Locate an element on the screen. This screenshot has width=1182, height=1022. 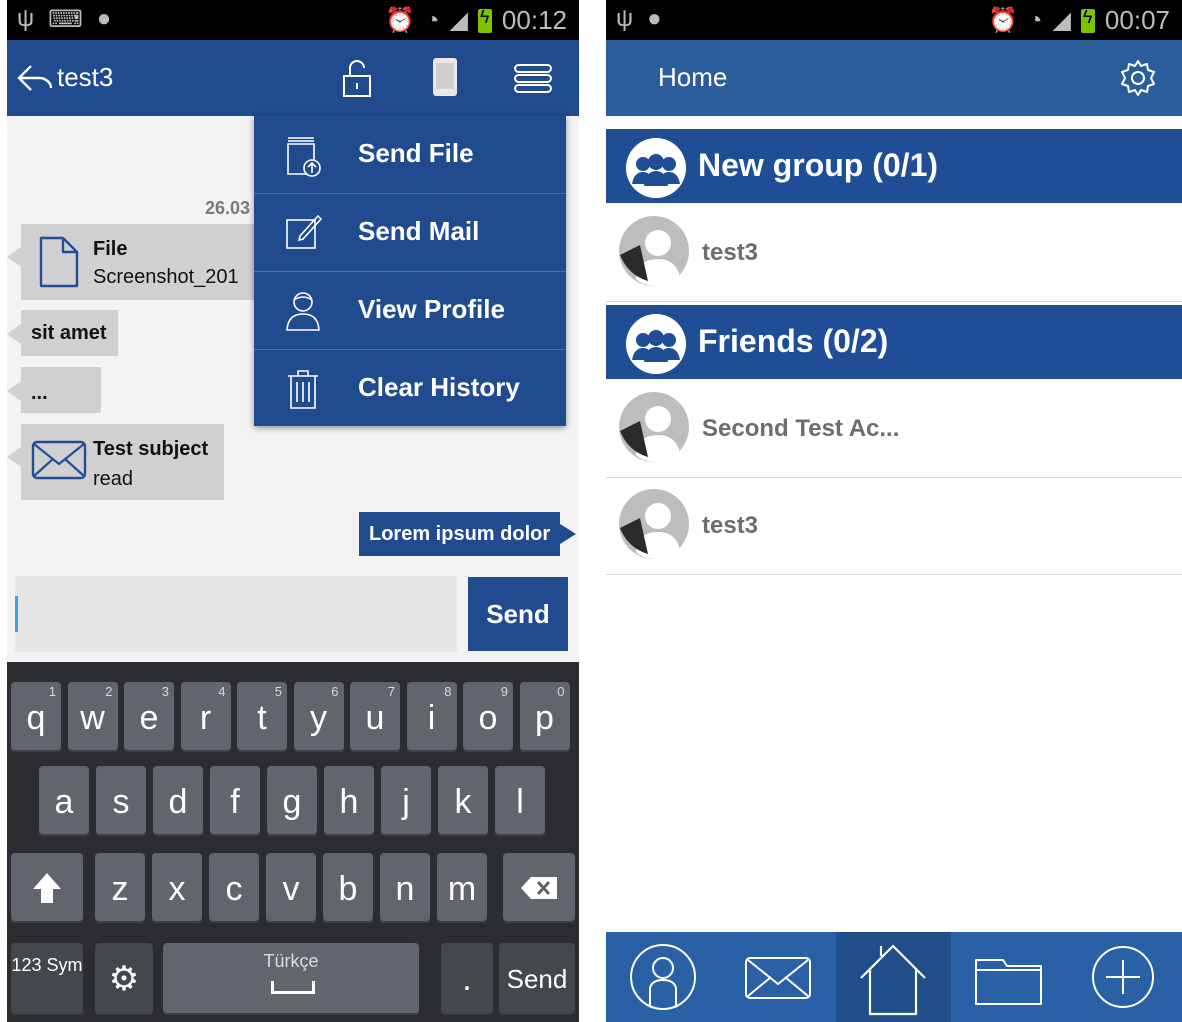
key-letter: p is located at coordinates (544, 718).